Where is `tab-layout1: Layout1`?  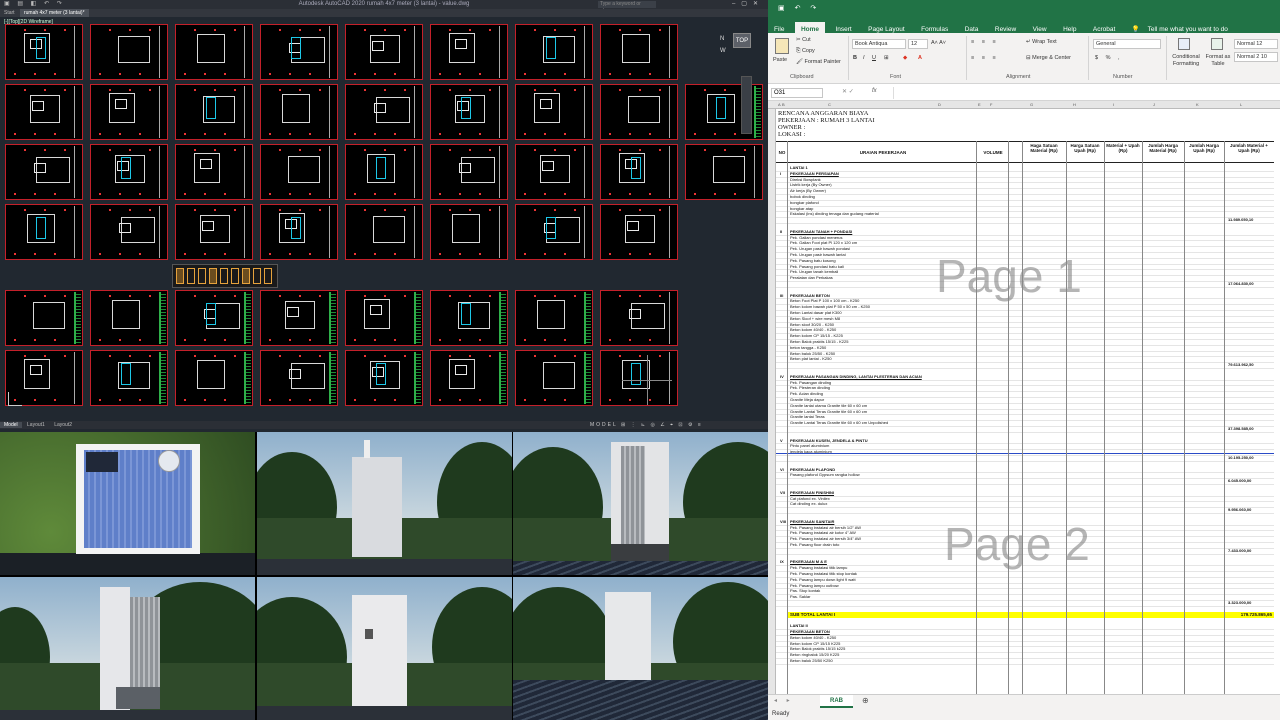
tab-layout1: Layout1 is located at coordinates (36, 425).